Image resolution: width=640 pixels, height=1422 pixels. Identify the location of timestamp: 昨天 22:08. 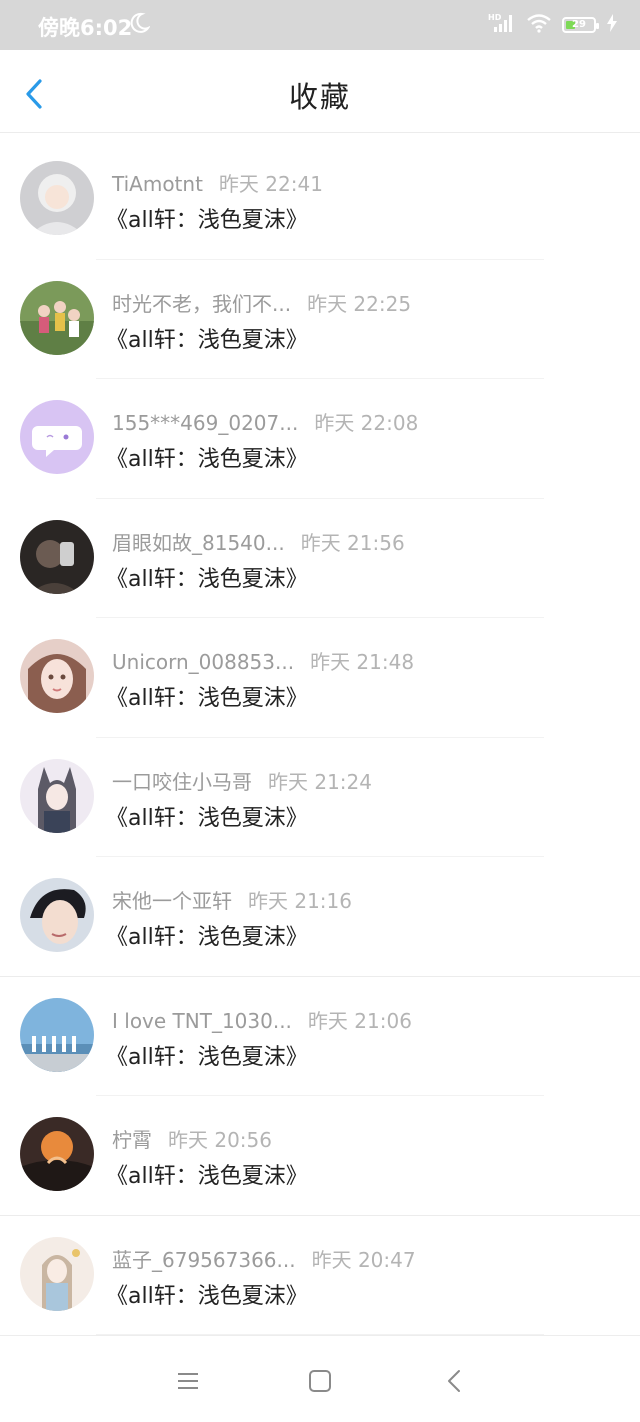
(366, 423).